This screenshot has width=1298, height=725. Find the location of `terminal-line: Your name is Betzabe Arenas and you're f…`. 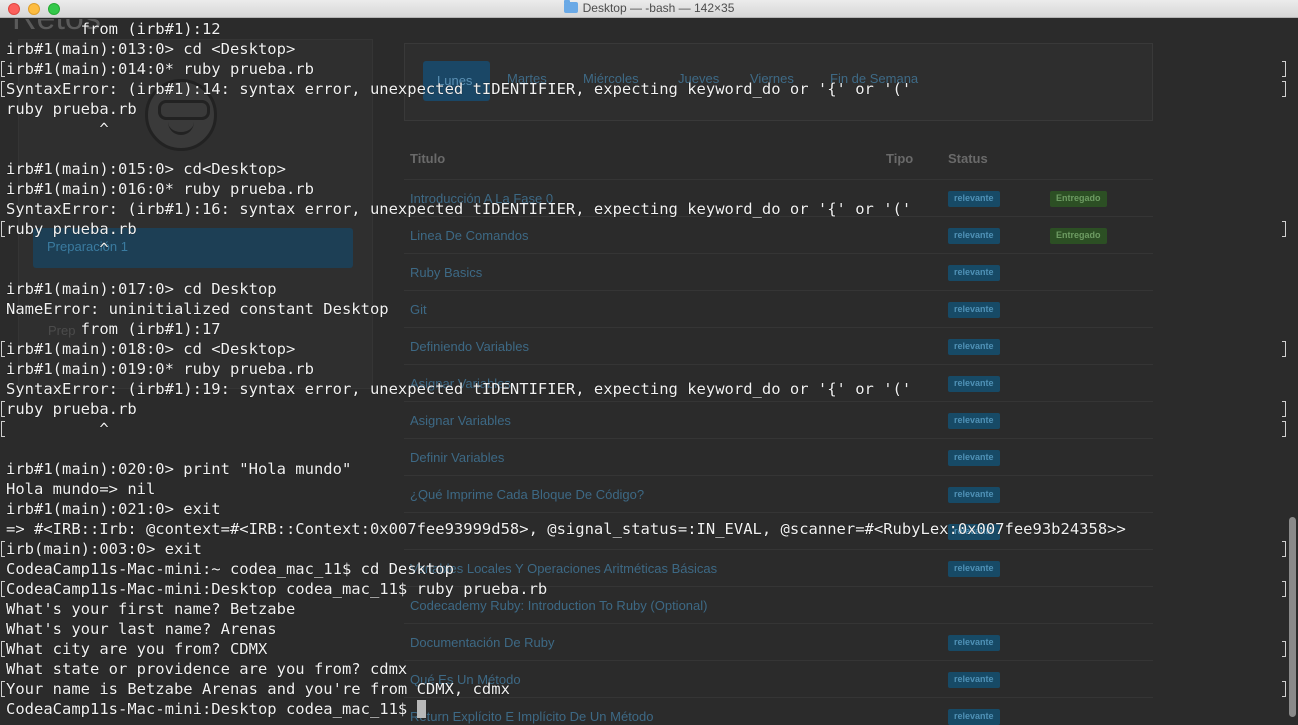

terminal-line: Your name is Betzabe Arenas and you're f… is located at coordinates (258, 689).